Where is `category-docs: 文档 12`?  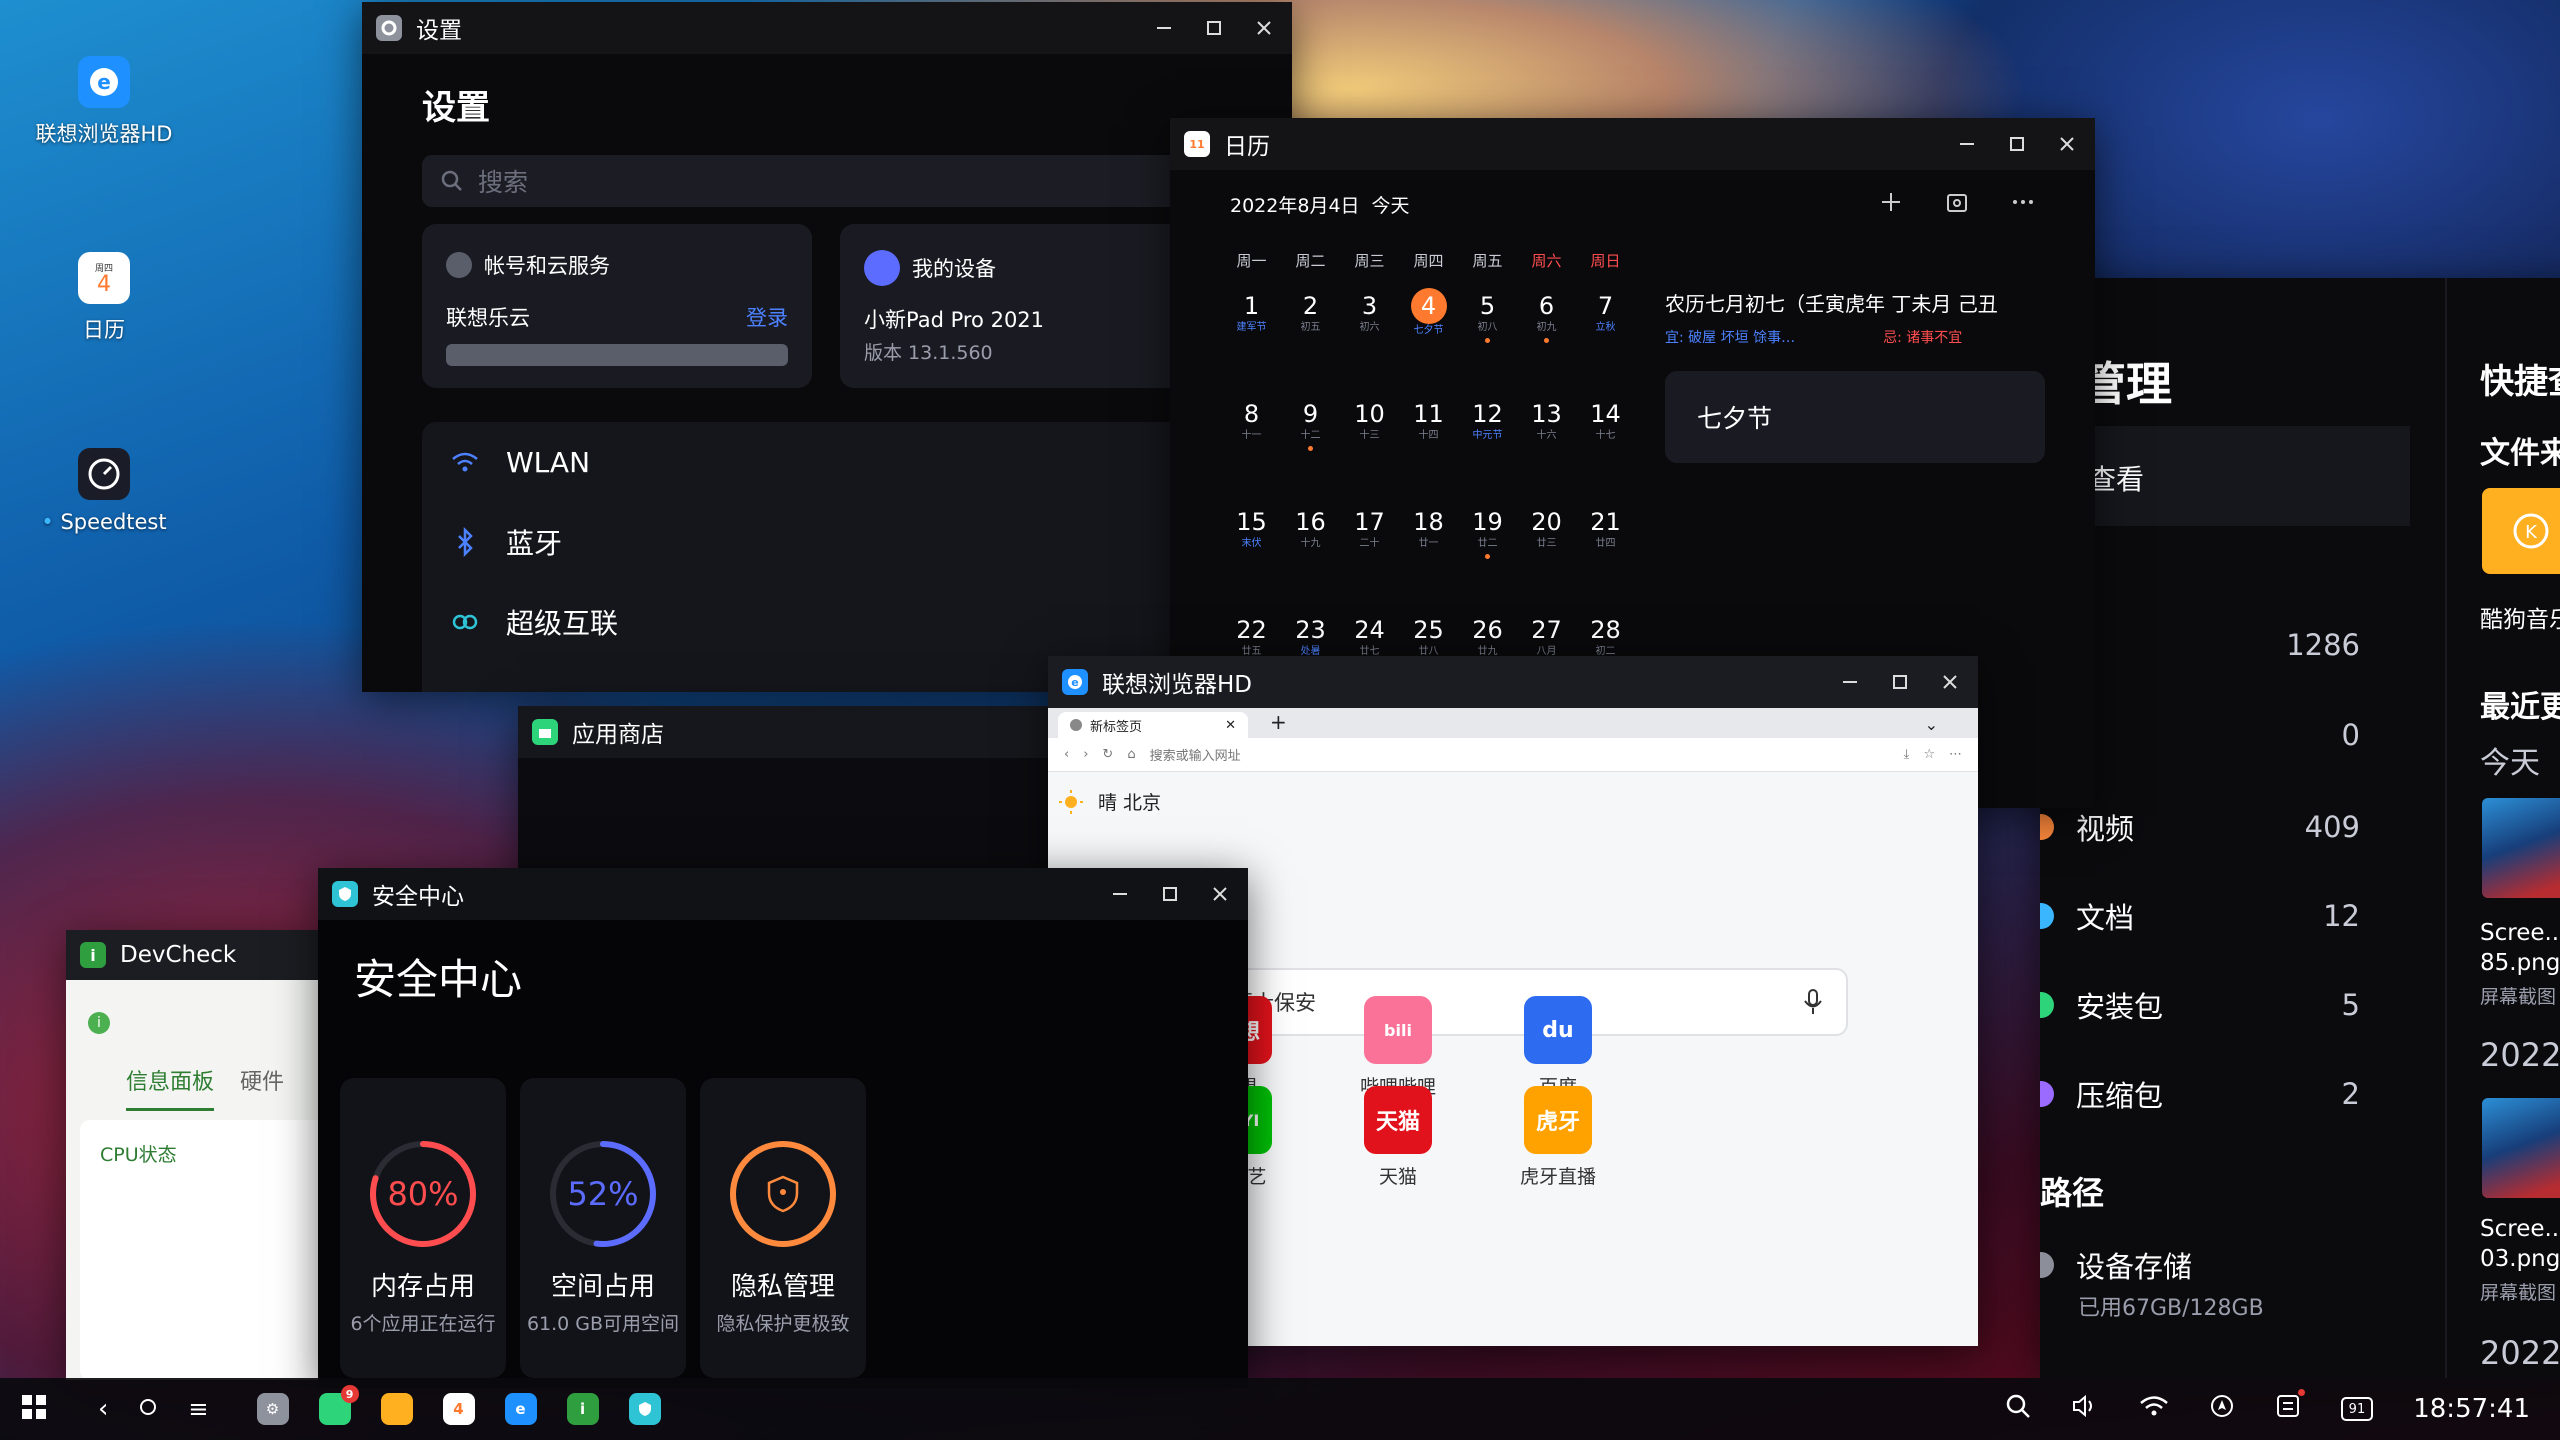 category-docs: 文档 12 is located at coordinates (2200, 916).